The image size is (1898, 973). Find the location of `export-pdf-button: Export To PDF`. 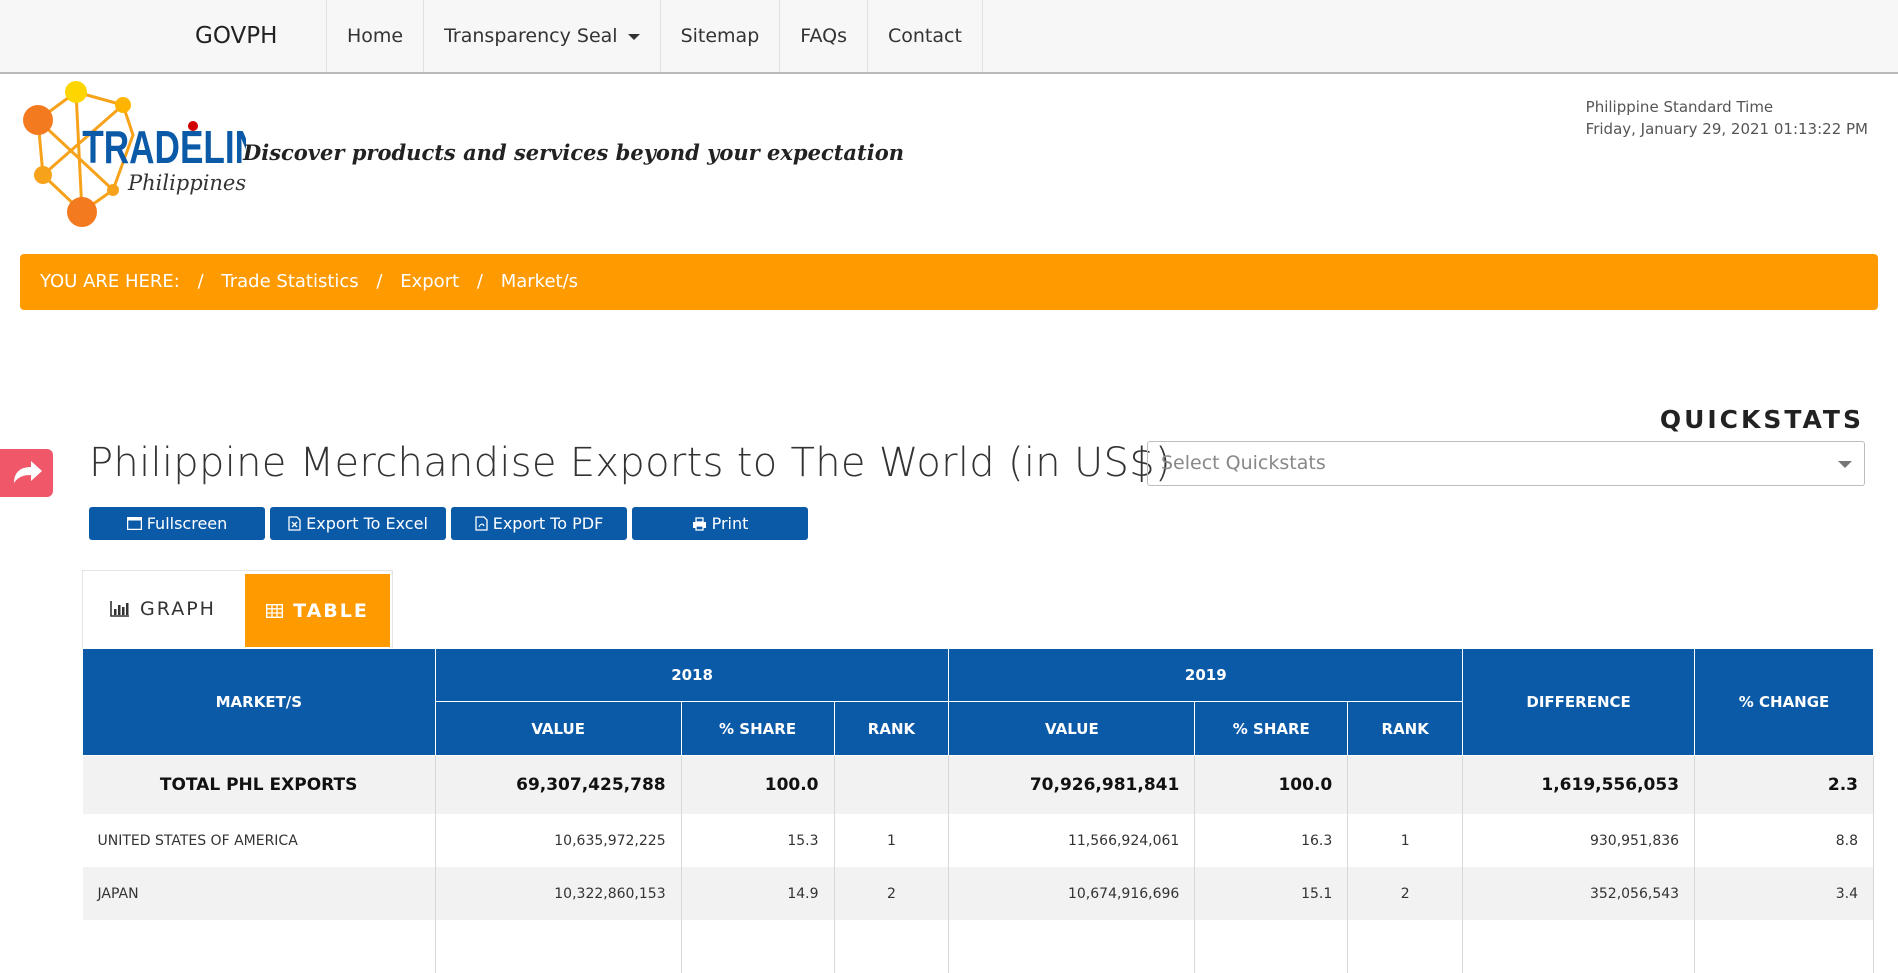

export-pdf-button: Export To PDF is located at coordinates (539, 523).